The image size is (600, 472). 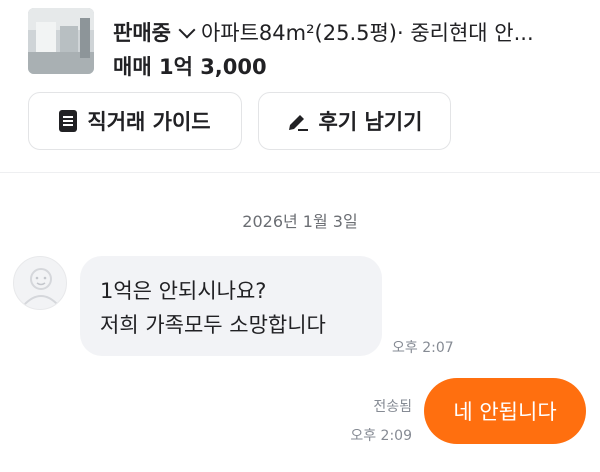 What do you see at coordinates (187, 30) in the screenshot?
I see `chevron-down-icon` at bounding box center [187, 30].